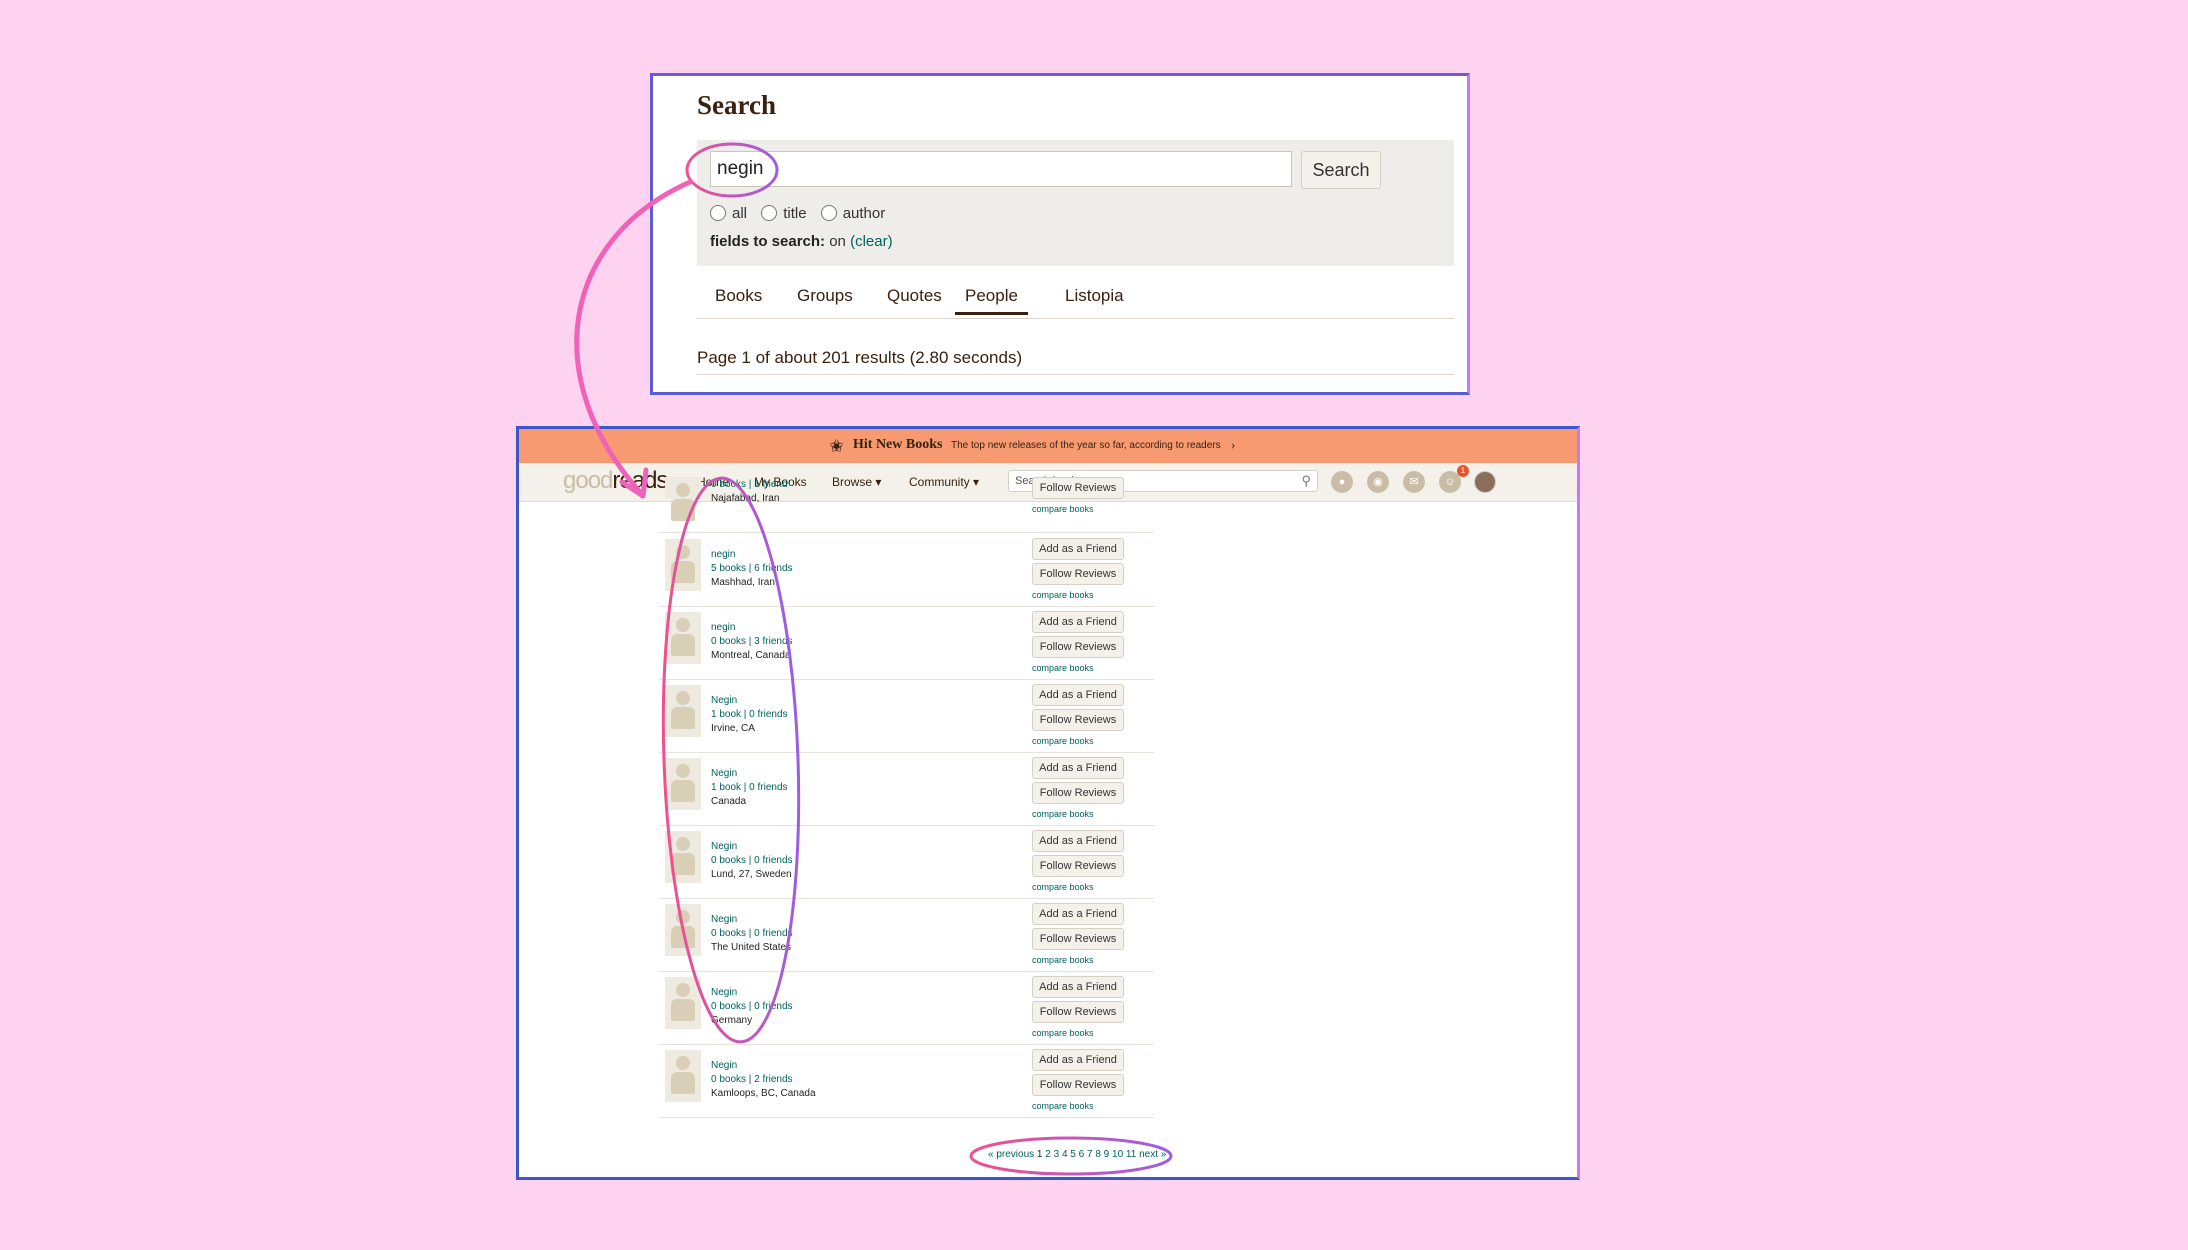 The height and width of the screenshot is (1250, 2188). I want to click on query-highlight-ellipse, so click(732, 170).